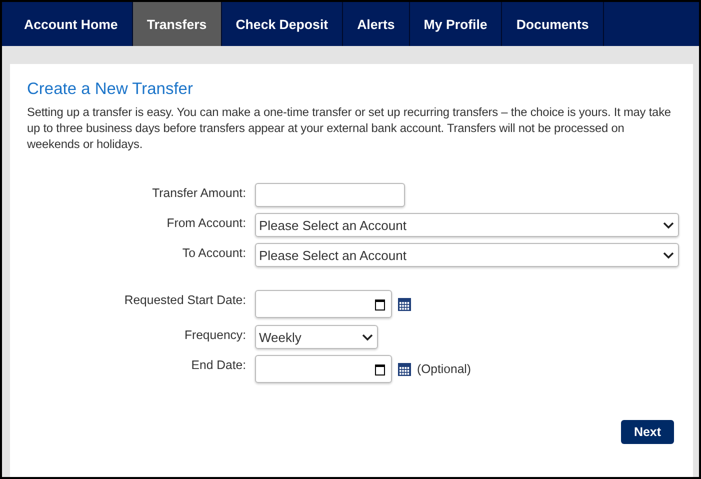 Image resolution: width=701 pixels, height=479 pixels. Describe the element at coordinates (185, 300) in the screenshot. I see `field-label: Requested Start Date:` at that location.